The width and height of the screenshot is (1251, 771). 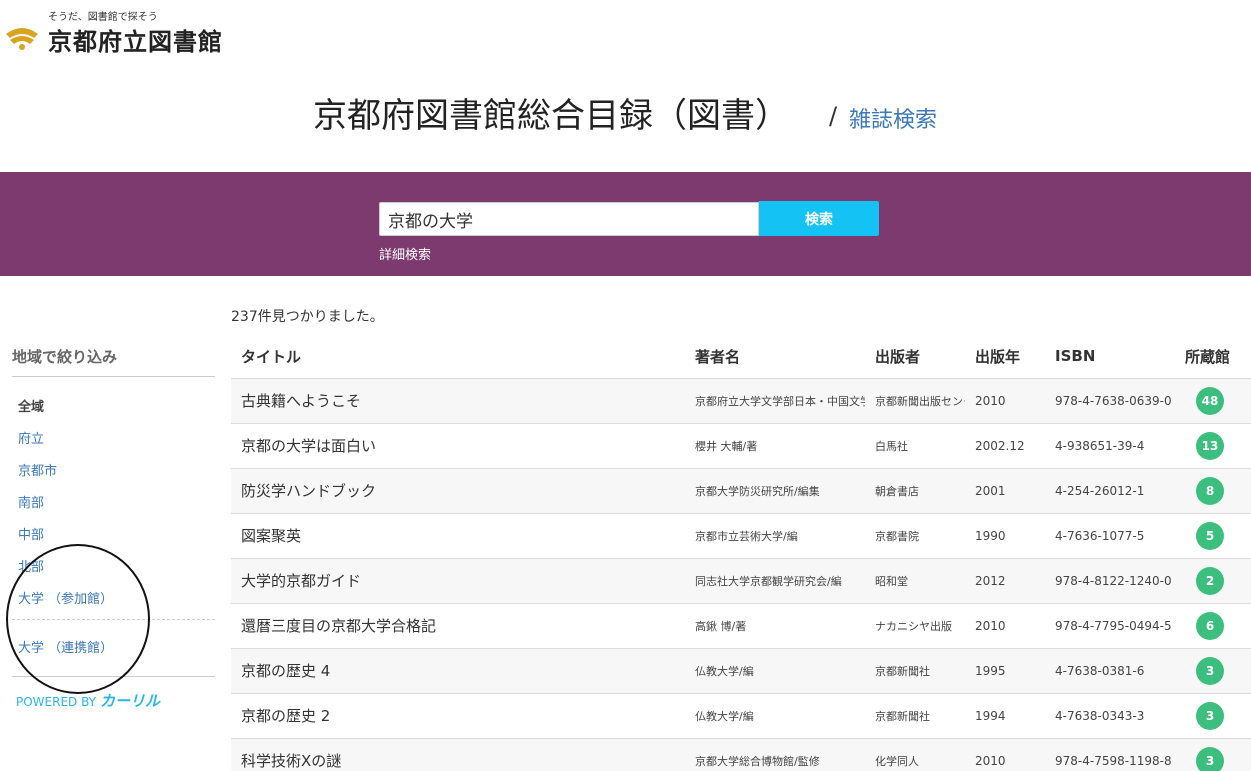 I want to click on book-author: 京都大学防災研究所/編集, so click(x=775, y=491).